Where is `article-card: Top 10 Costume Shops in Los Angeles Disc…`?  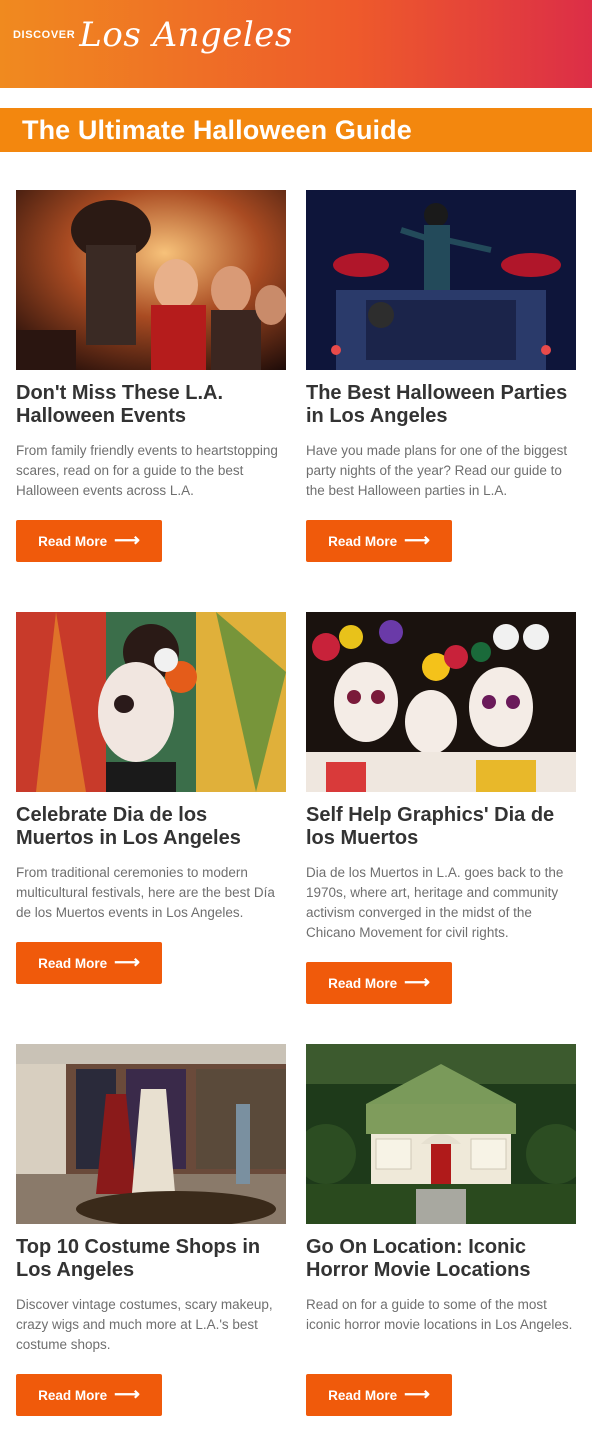
article-card: Top 10 Costume Shops in Los Angeles Disc… is located at coordinates (151, 1230).